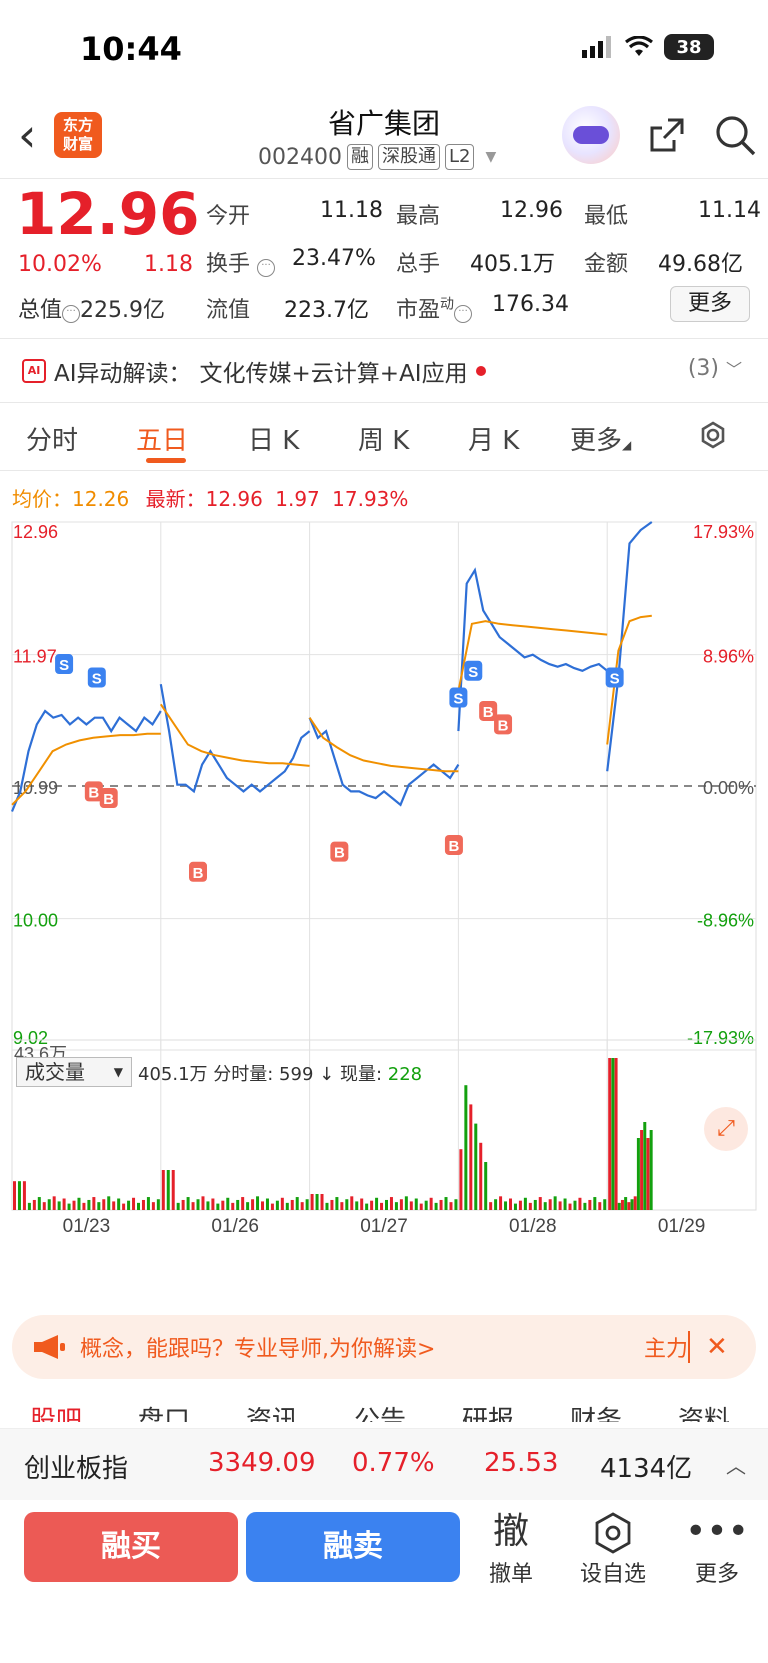 The width and height of the screenshot is (768, 1663). Describe the element at coordinates (353, 1547) in the screenshot. I see `margin-sell-button: 融卖` at that location.